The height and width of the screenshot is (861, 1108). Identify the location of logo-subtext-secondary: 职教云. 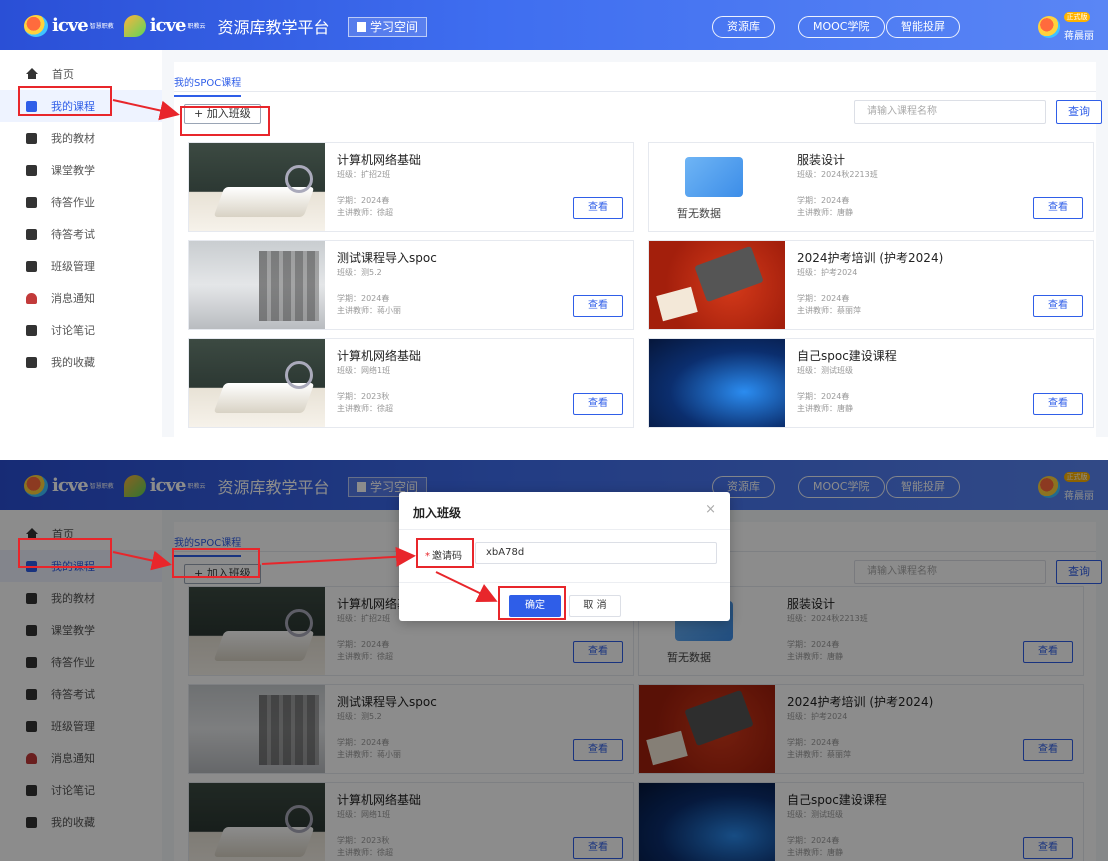
(196, 26).